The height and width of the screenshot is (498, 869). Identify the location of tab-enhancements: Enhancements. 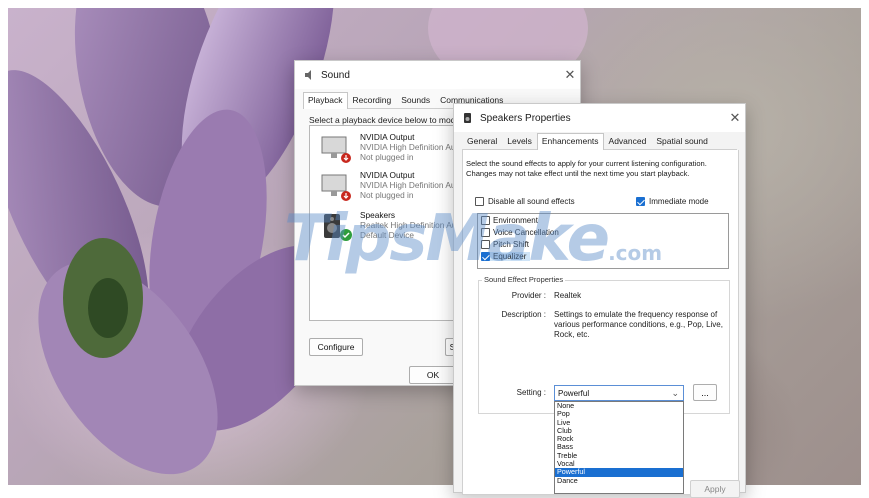
(570, 141).